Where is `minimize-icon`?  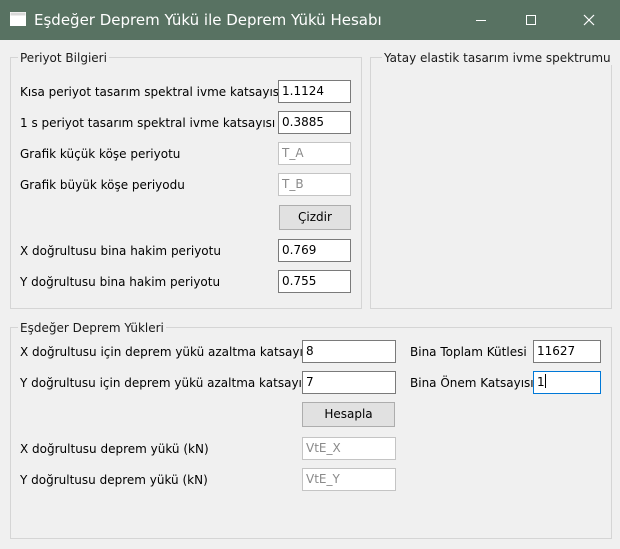 minimize-icon is located at coordinates (481, 20).